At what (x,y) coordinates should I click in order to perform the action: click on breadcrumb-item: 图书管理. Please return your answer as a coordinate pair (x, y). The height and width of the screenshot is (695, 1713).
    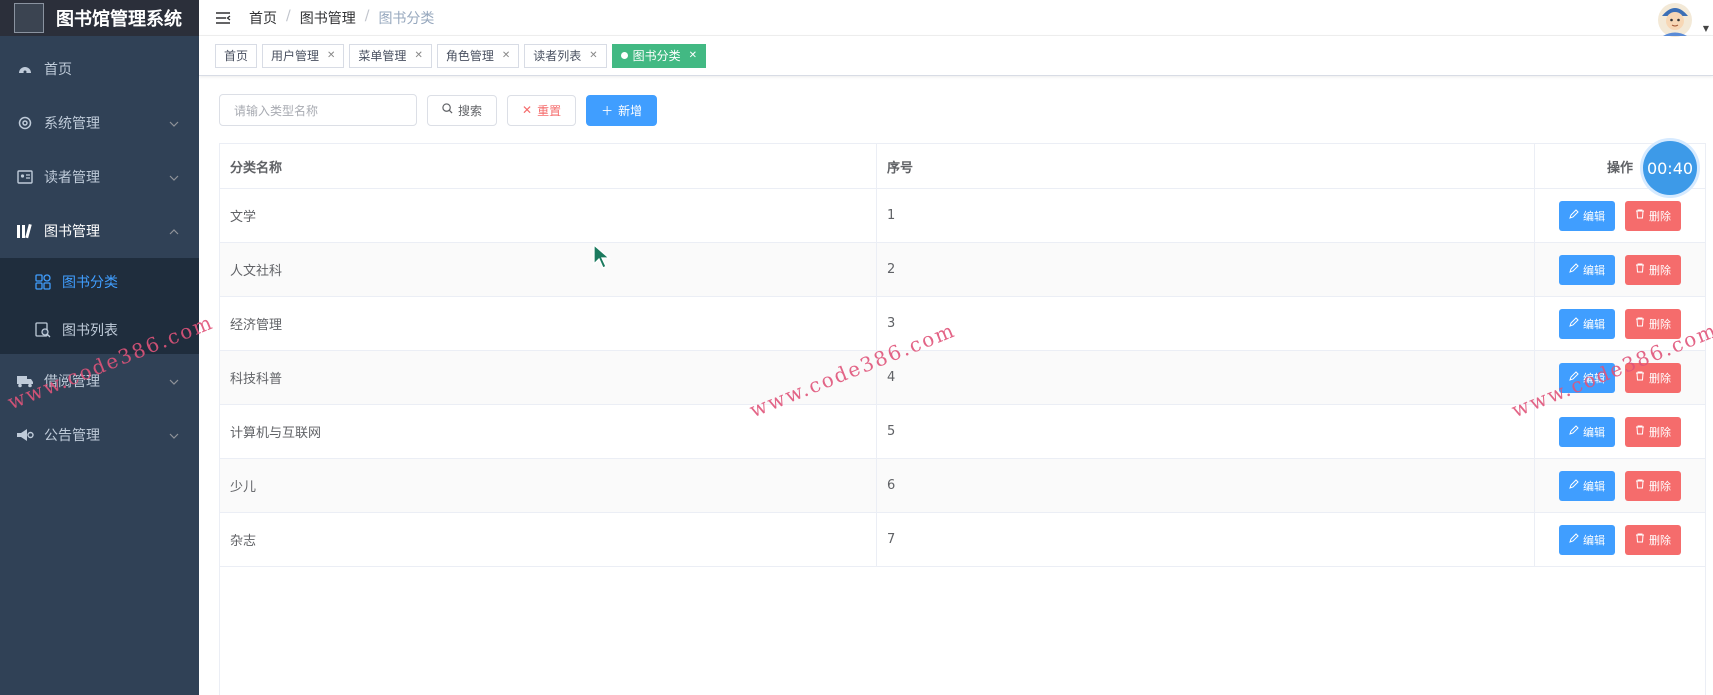
    Looking at the image, I should click on (328, 18).